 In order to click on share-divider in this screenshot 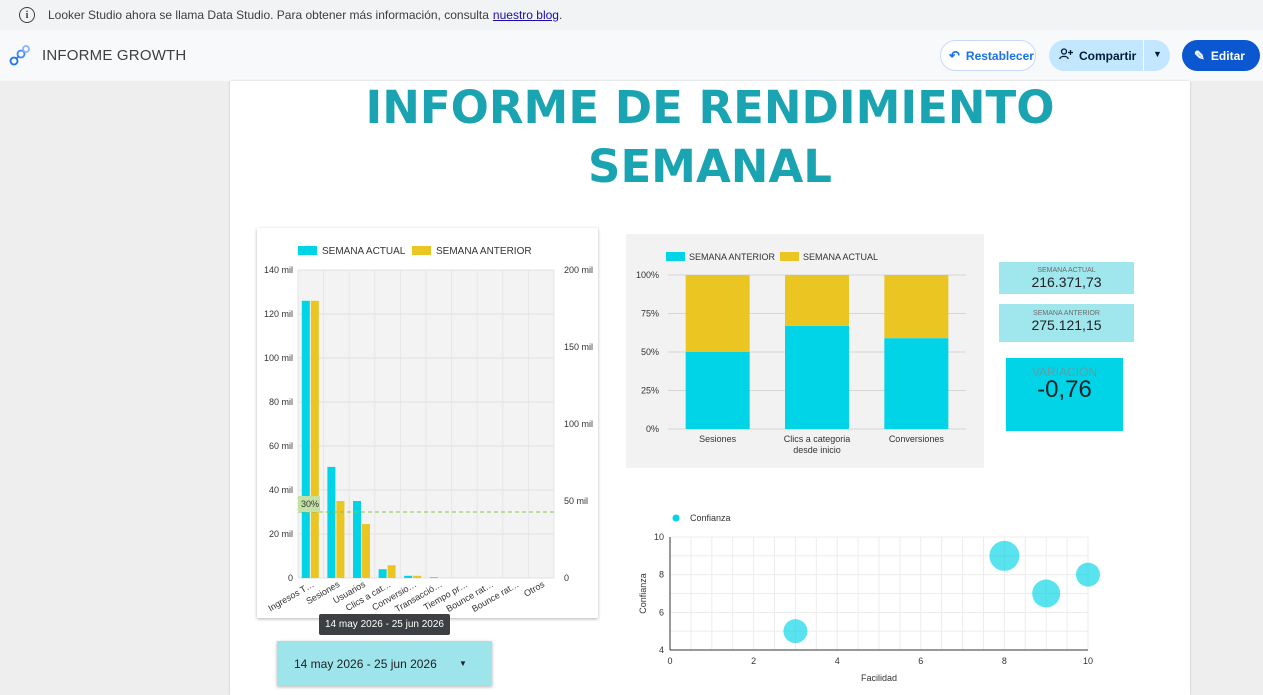, I will do `click(1143, 55)`.